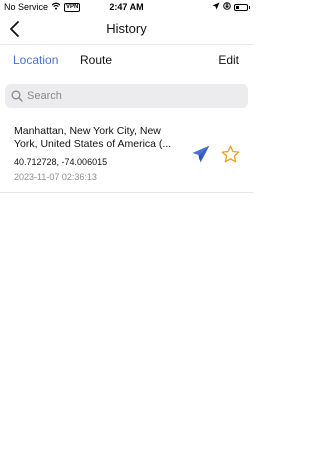  I want to click on item-timestamp: 2023-11-07 02:36:13, so click(55, 177).